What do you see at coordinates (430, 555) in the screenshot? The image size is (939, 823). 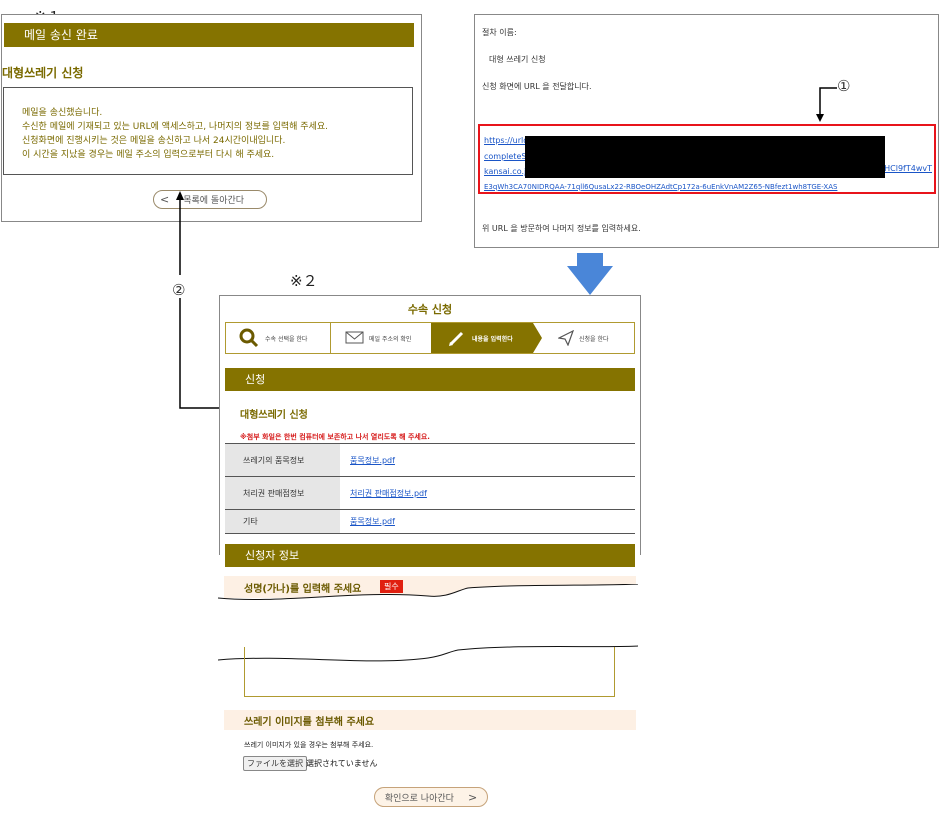 I see `applicant-section-header: 신청자 정보` at bounding box center [430, 555].